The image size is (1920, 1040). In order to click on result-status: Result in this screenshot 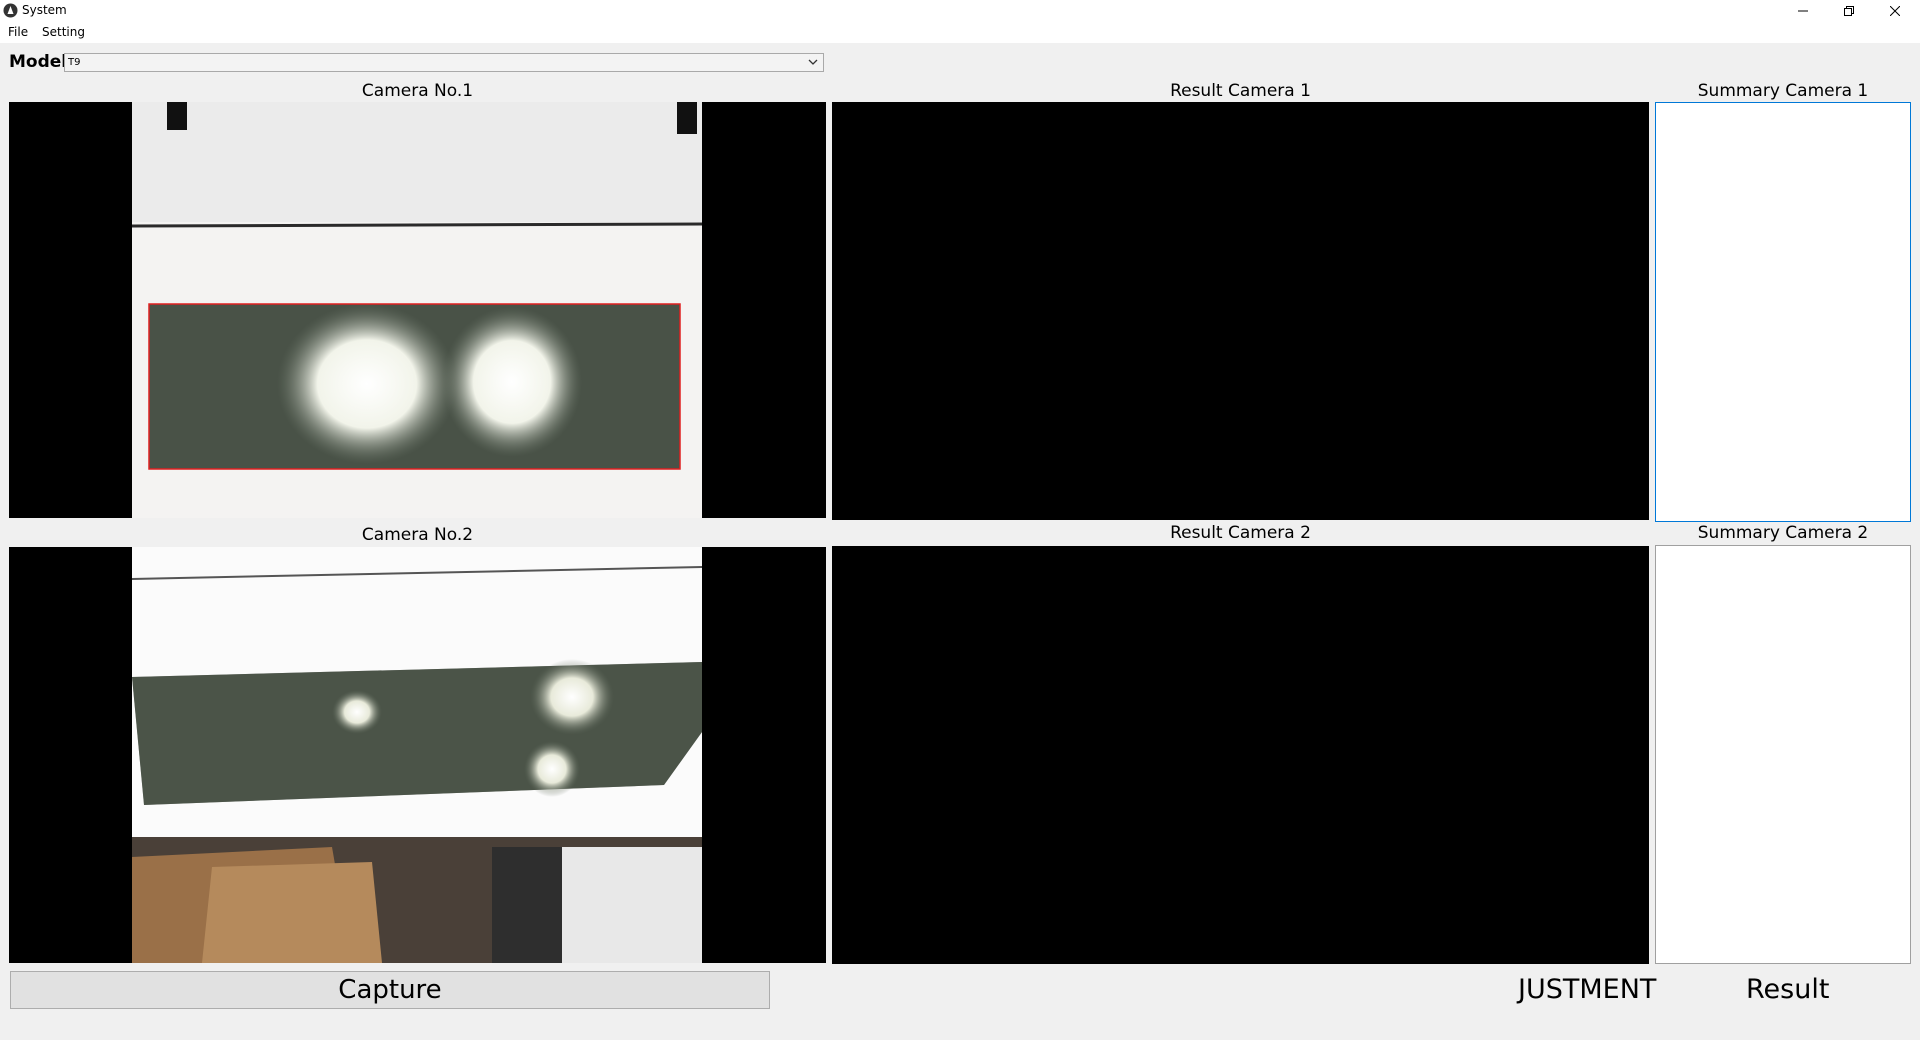, I will do `click(1788, 989)`.